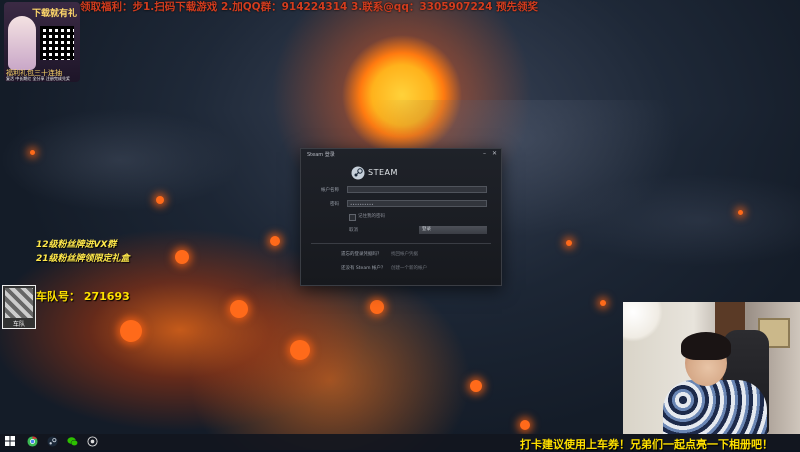 This screenshot has width=800, height=452. I want to click on fleet-avatar-image, so click(19, 303).